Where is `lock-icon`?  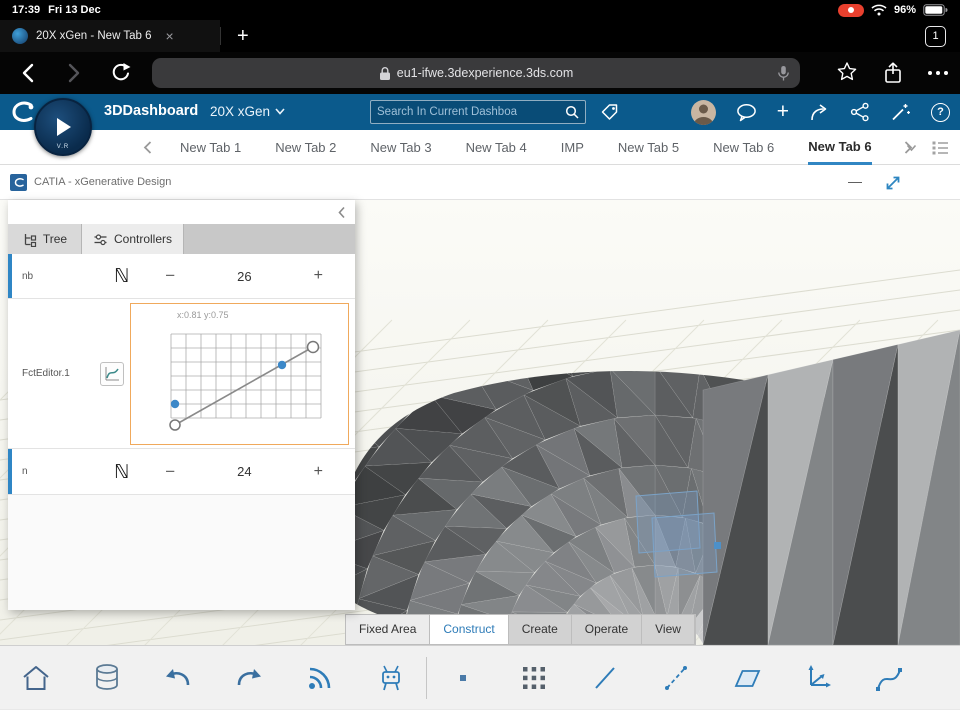
lock-icon is located at coordinates (384, 73).